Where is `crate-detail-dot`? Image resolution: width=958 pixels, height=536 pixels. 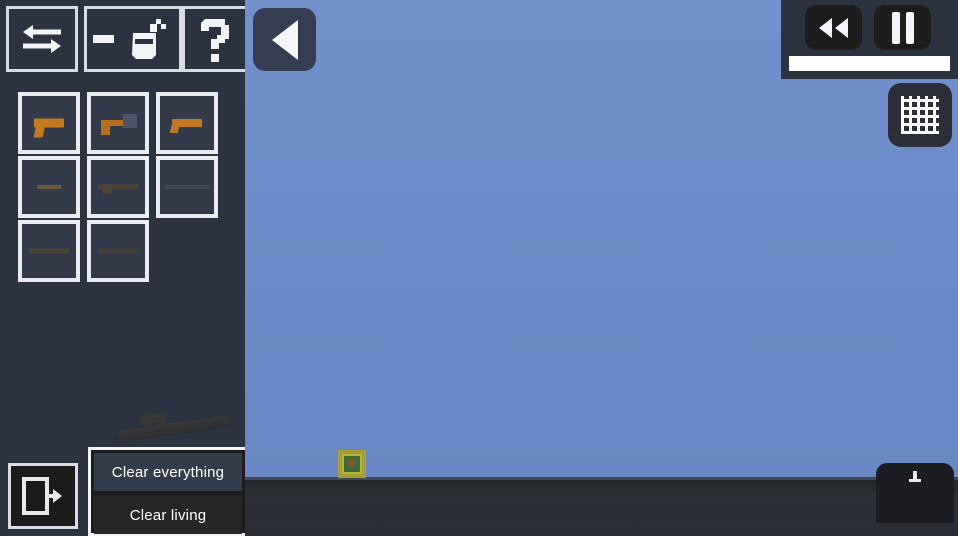
crate-detail-dot is located at coordinates (351, 462).